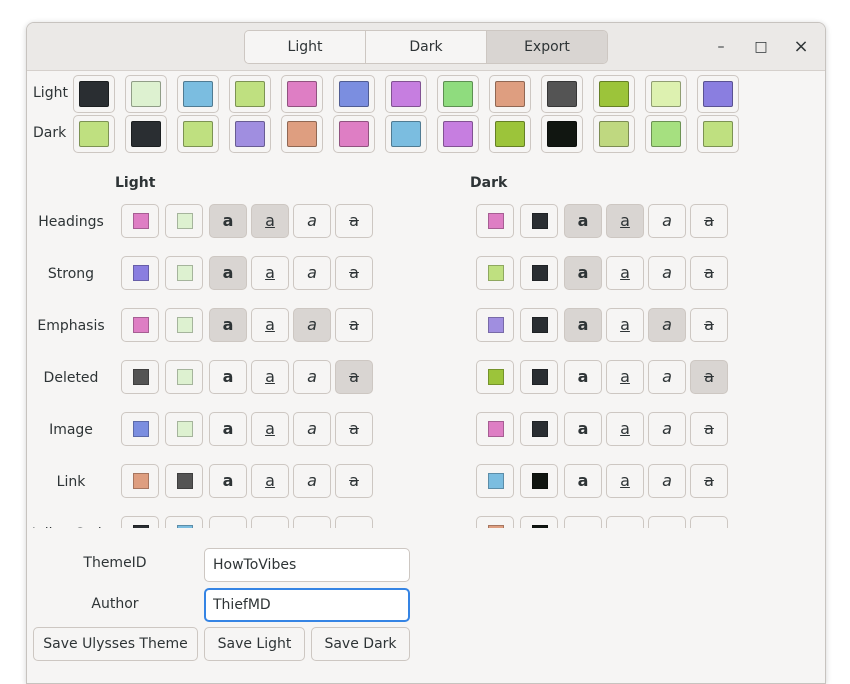 The image size is (850, 684). What do you see at coordinates (547, 47) in the screenshot?
I see `tab-export: Export` at bounding box center [547, 47].